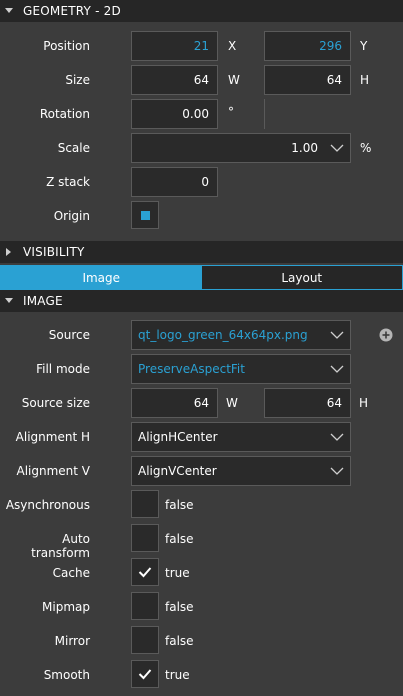  I want to click on zstack-value: 0, so click(205, 182).